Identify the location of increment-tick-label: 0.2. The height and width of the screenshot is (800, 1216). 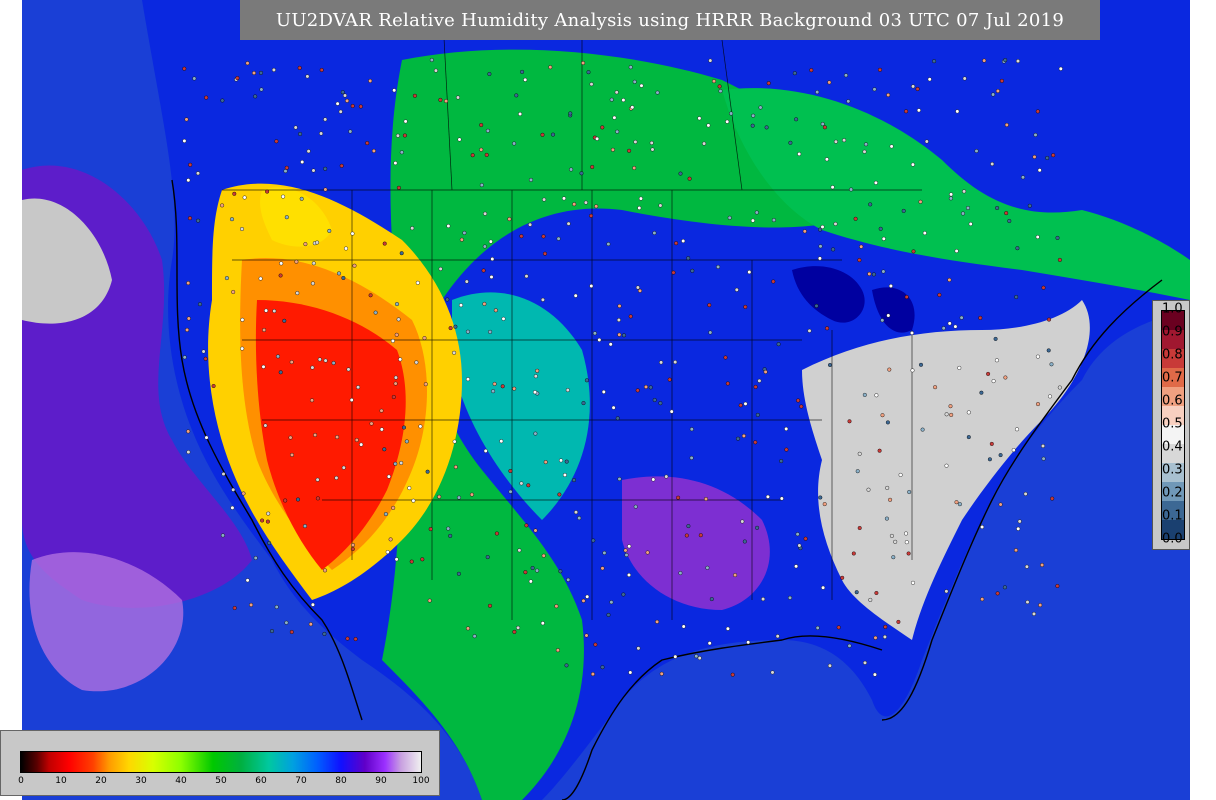
(1172, 493).